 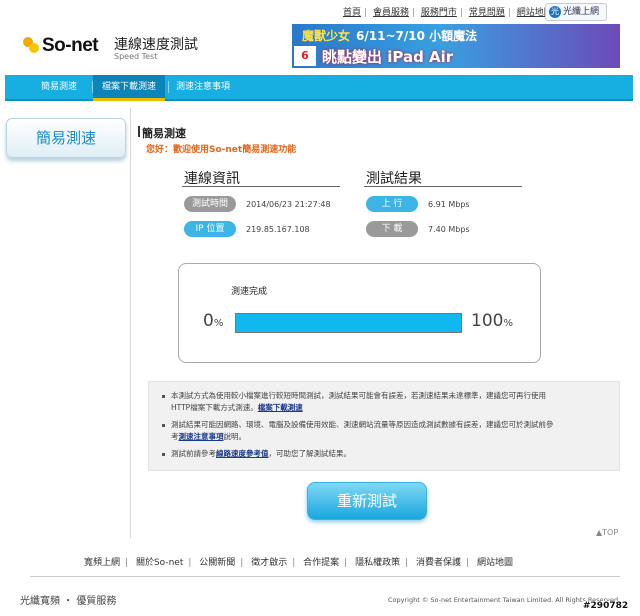 What do you see at coordinates (487, 13) in the screenshot?
I see `top-link-faq: 常見問題` at bounding box center [487, 13].